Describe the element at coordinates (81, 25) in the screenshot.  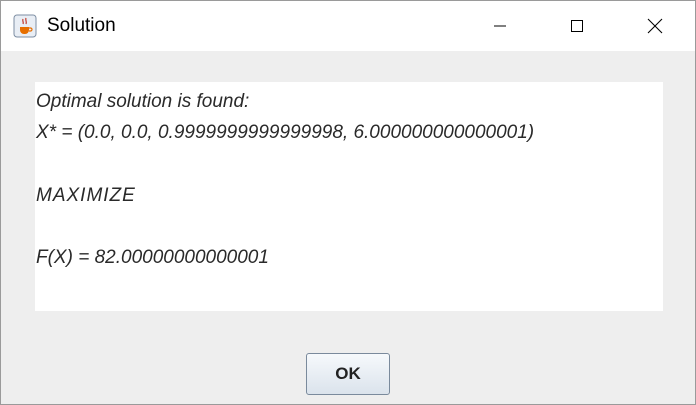
I see `window-title: Solution` at that location.